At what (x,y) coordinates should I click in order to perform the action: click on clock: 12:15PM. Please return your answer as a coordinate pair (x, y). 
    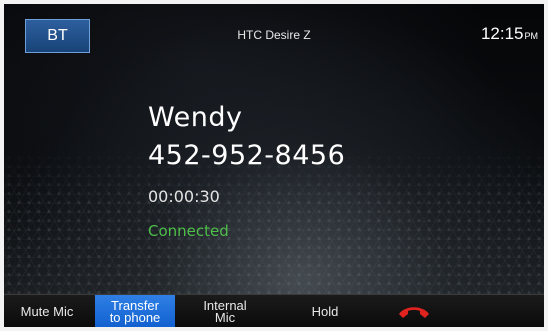
    Looking at the image, I should click on (509, 34).